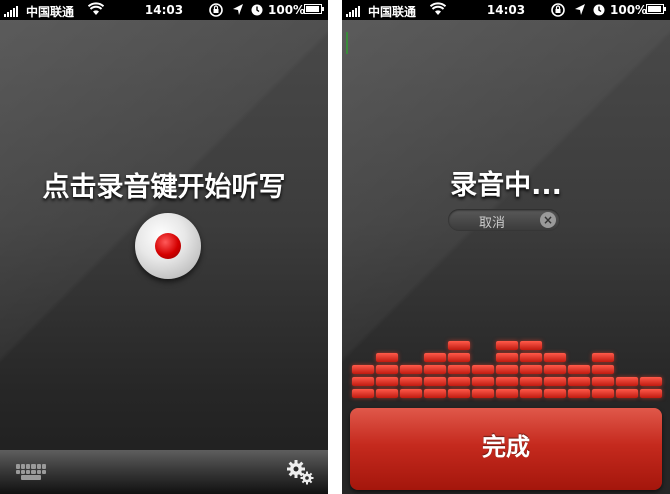 Image resolution: width=670 pixels, height=494 pixels. Describe the element at coordinates (300, 472) in the screenshot. I see `gears-icon` at that location.